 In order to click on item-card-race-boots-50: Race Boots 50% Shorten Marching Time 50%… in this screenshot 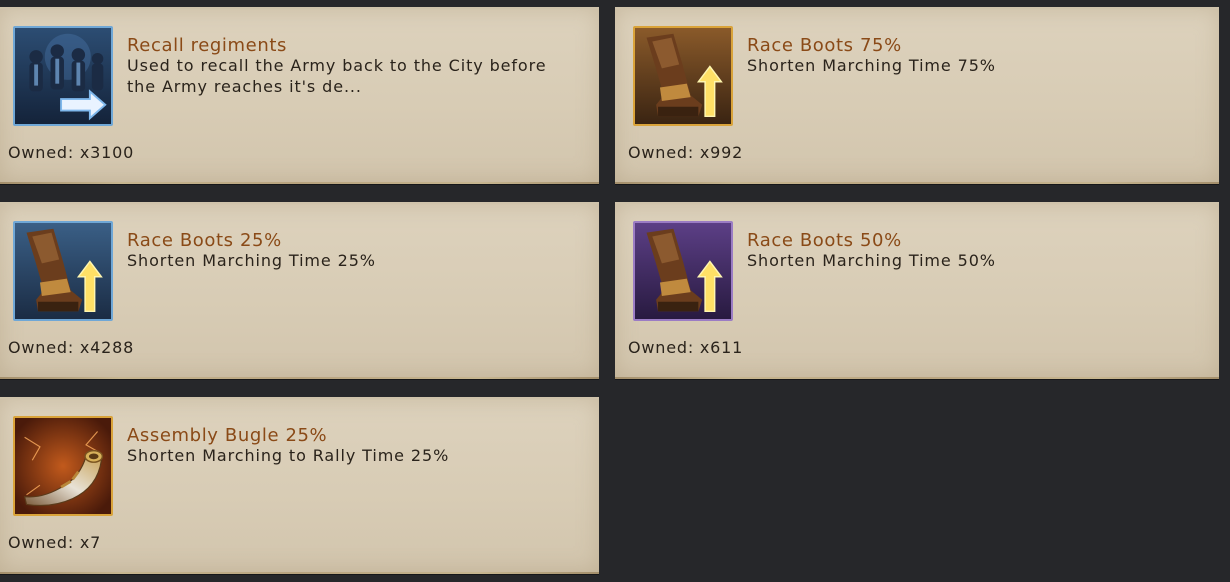, I will do `click(917, 290)`.